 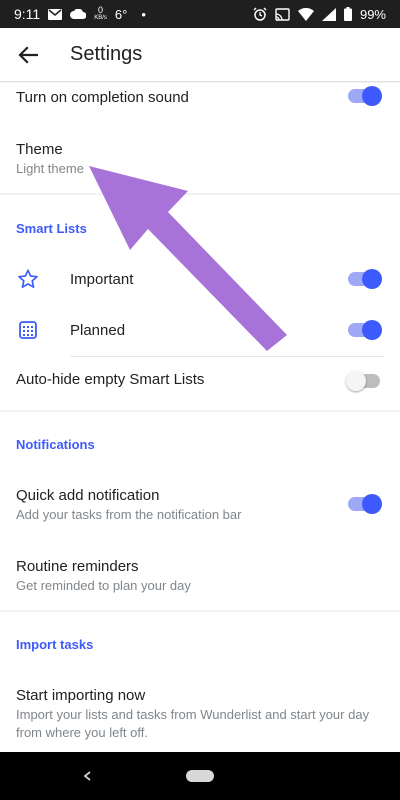 I want to click on auto-hide-label: Auto-hide empty Smart Lists, so click(x=110, y=379).